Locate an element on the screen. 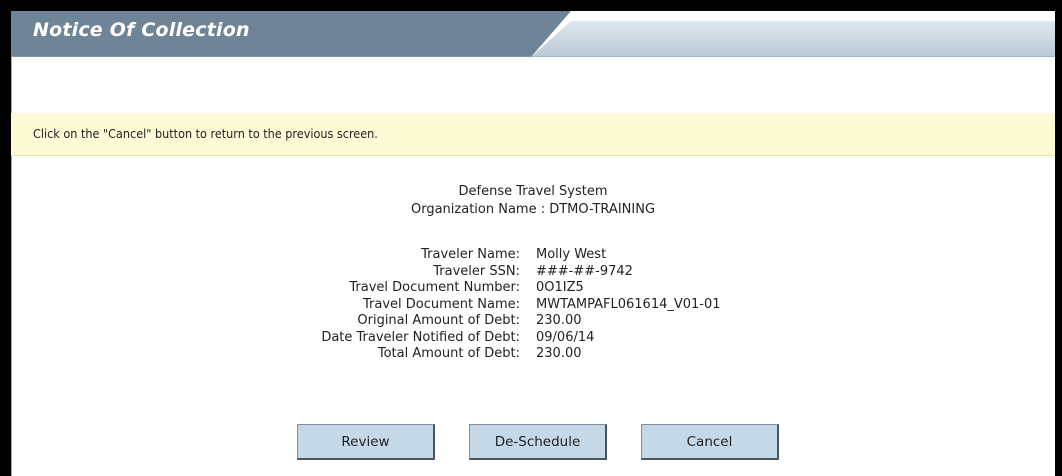 The width and height of the screenshot is (1062, 476). cancel-button: Cancel is located at coordinates (710, 442).